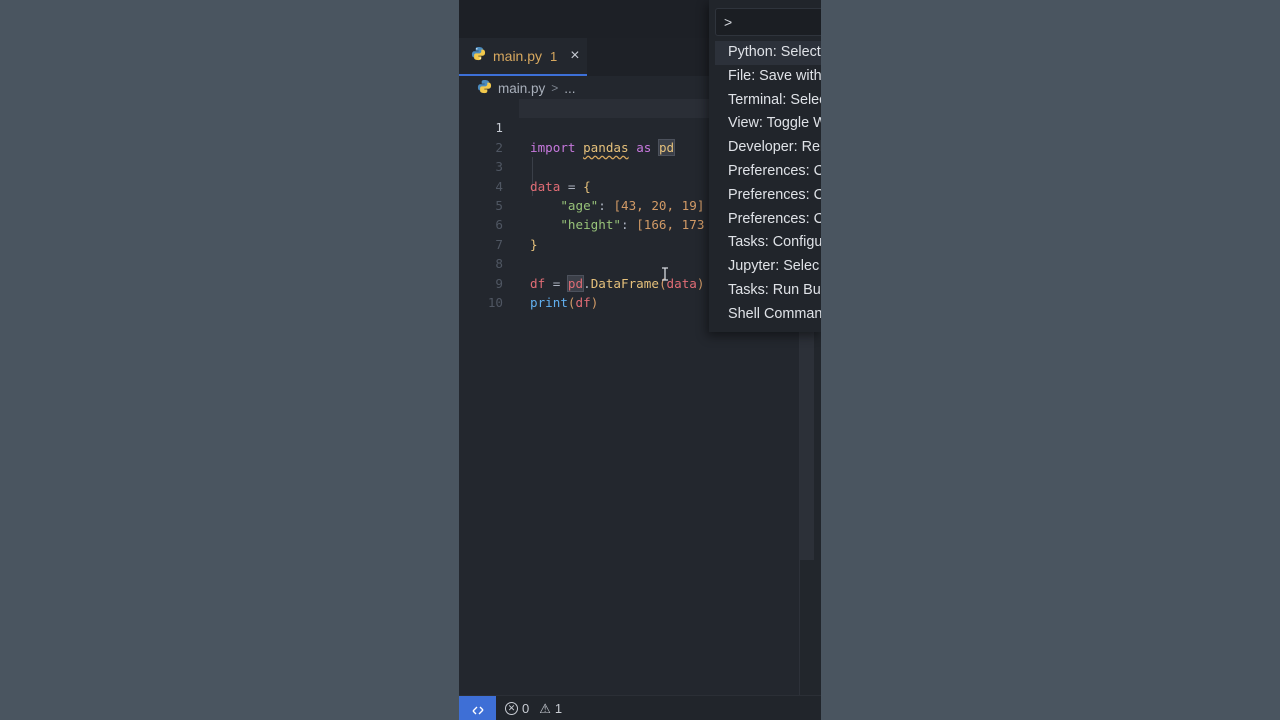 The image size is (1280, 720). I want to click on command-item: Tasks: Configu, so click(768, 243).